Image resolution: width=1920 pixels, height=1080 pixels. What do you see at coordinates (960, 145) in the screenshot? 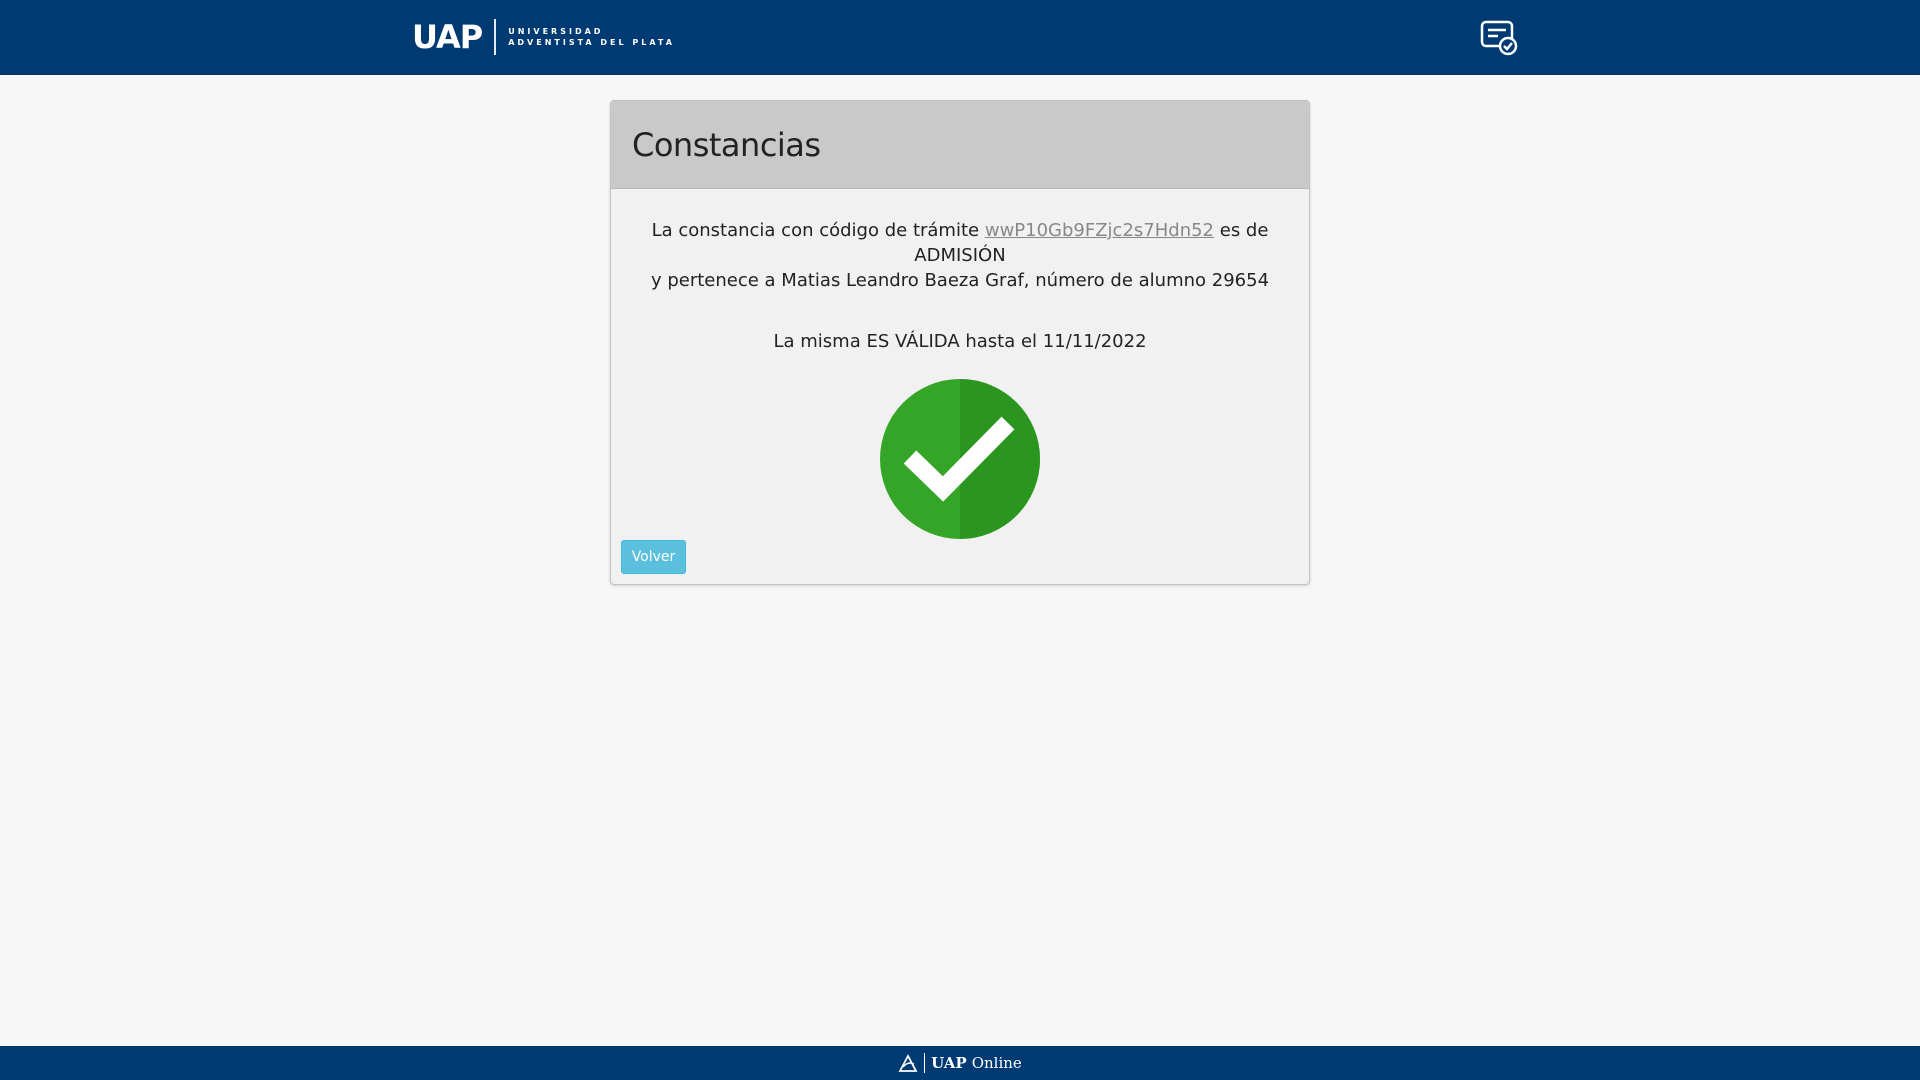
I see `card-header: Constancias` at bounding box center [960, 145].